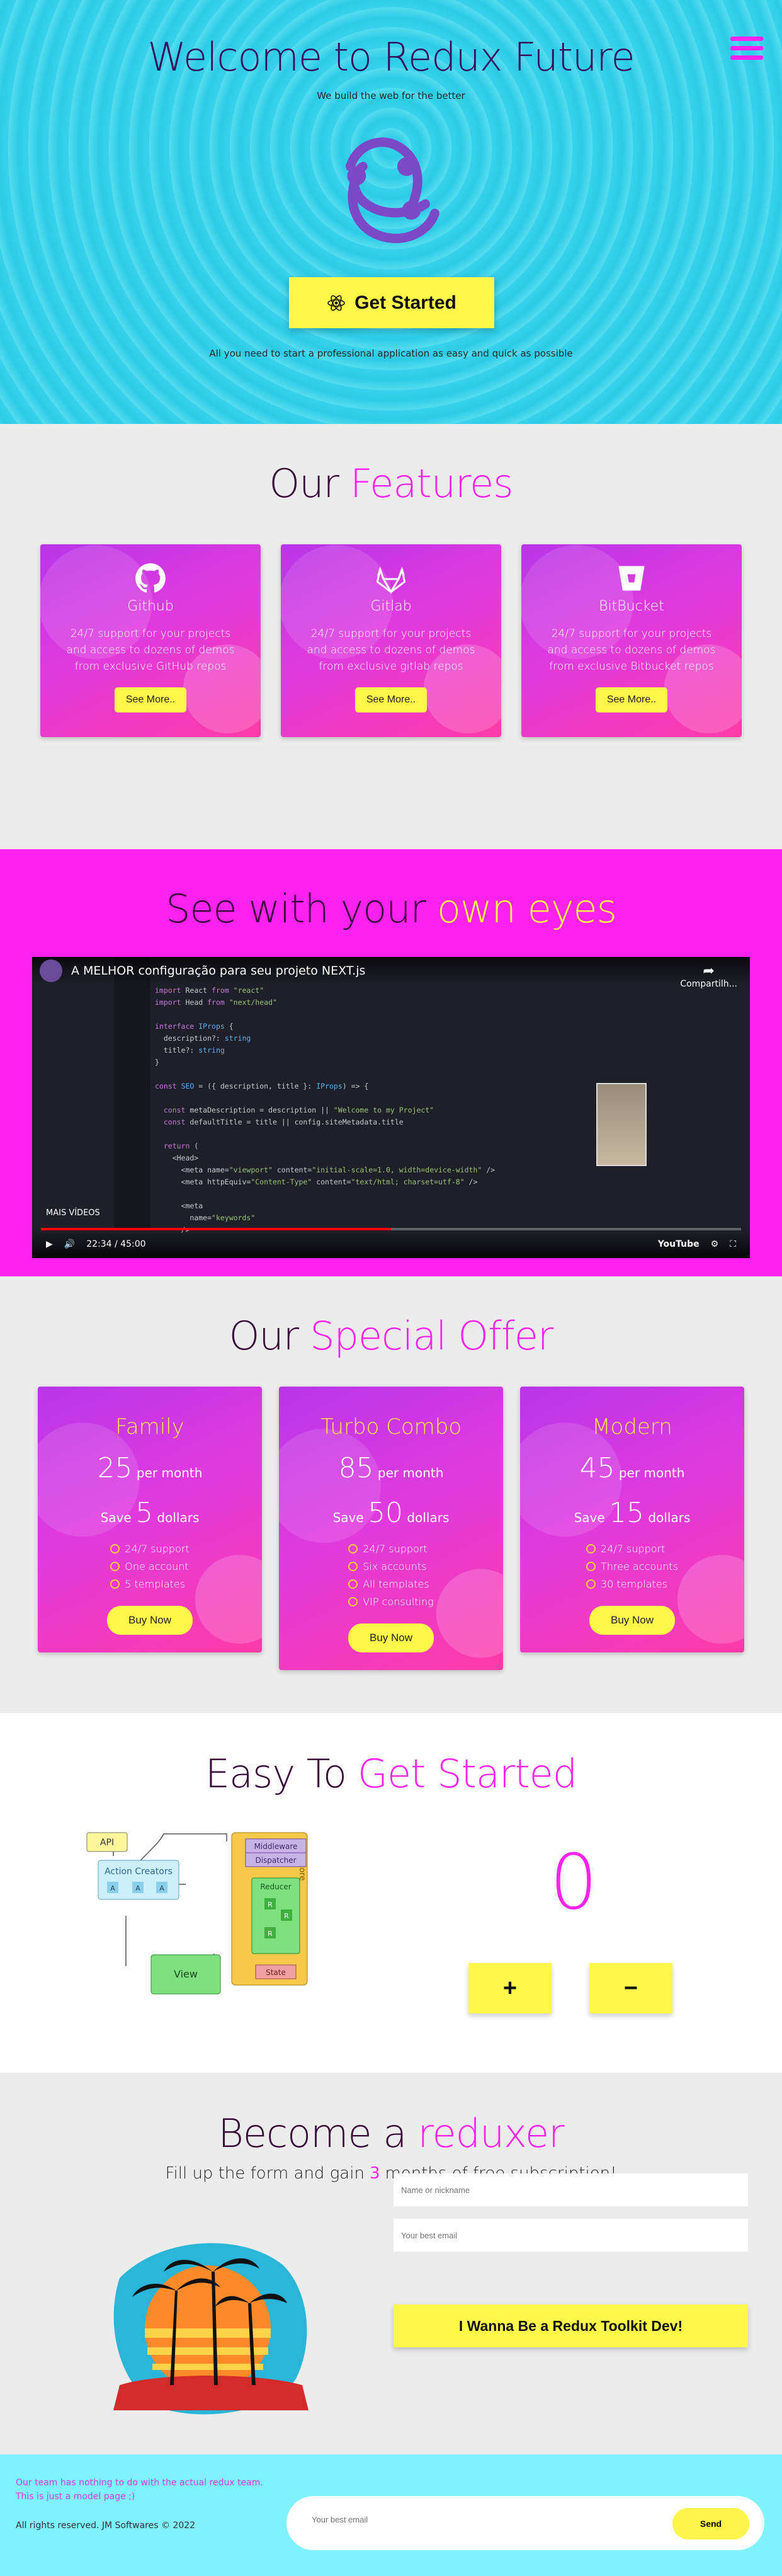 Image resolution: width=782 pixels, height=2576 pixels. Describe the element at coordinates (150, 606) in the screenshot. I see `feature-name: Github` at that location.